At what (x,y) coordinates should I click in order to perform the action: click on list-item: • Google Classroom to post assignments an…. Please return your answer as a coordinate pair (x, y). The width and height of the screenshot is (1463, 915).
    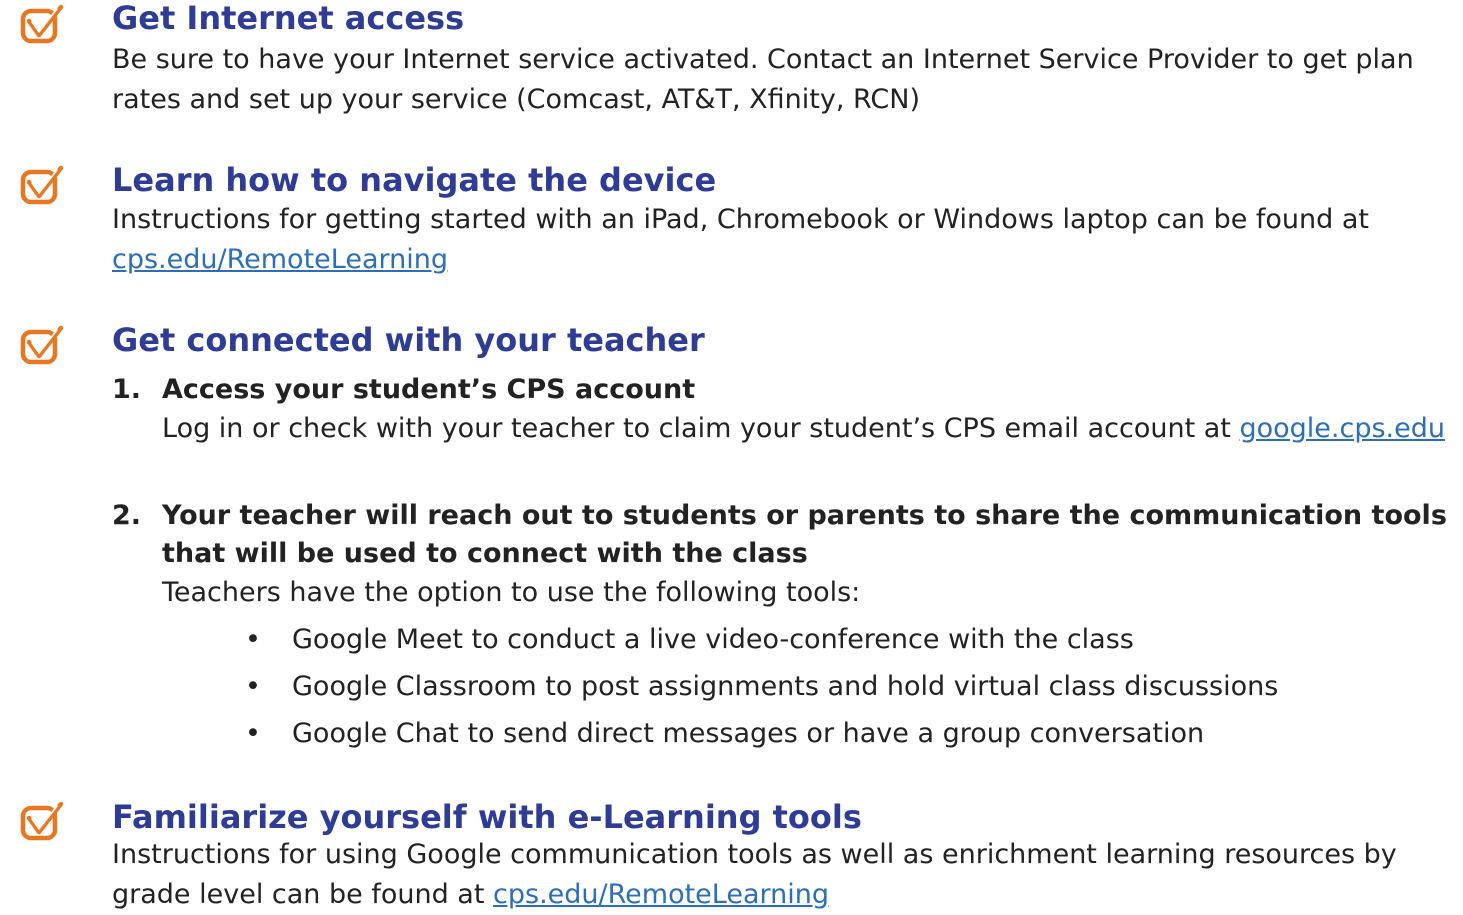
    Looking at the image, I should click on (761, 690).